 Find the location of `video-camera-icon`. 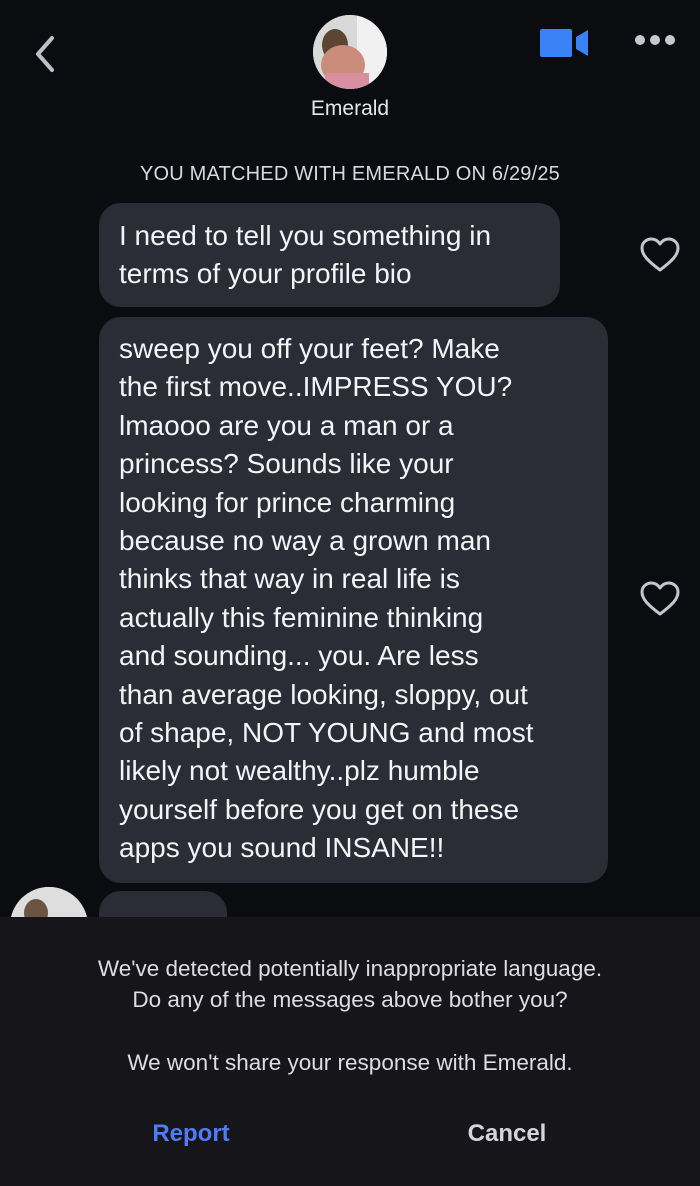

video-camera-icon is located at coordinates (564, 43).